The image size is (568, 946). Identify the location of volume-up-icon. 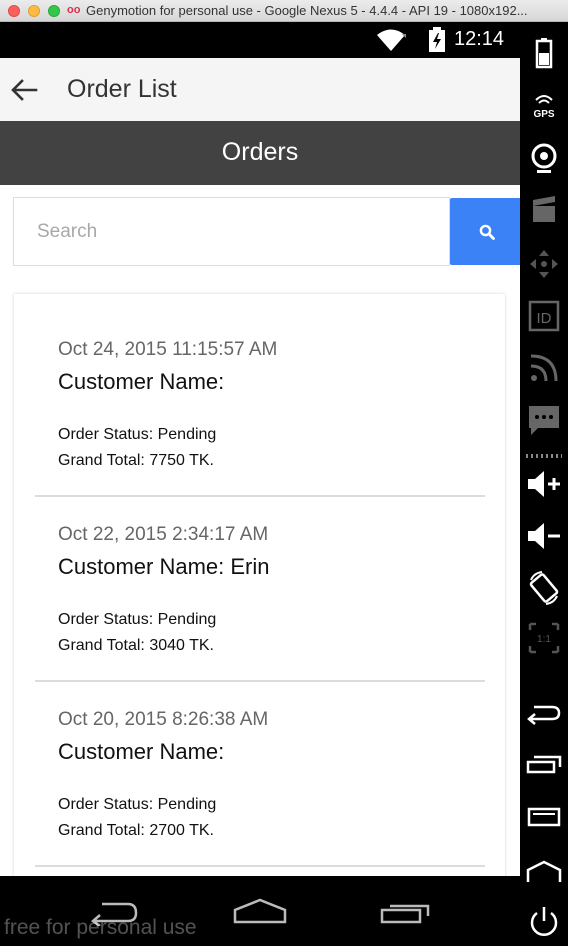
(544, 484).